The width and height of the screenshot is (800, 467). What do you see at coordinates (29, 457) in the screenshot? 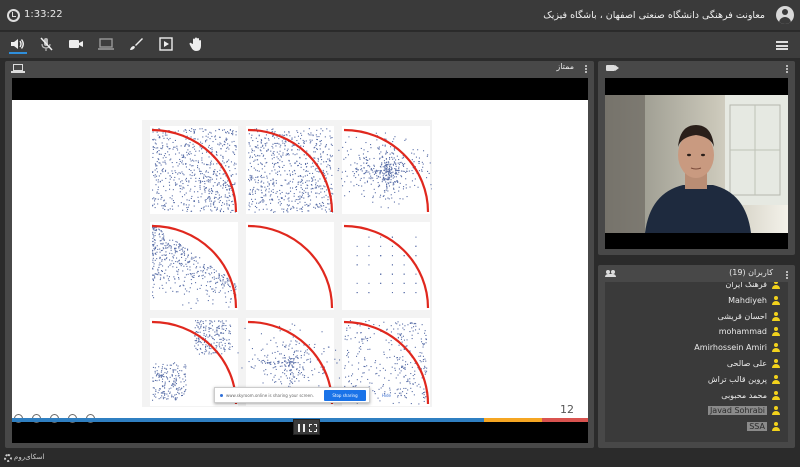
I see `brand-label: اسکای‌روم` at bounding box center [29, 457].